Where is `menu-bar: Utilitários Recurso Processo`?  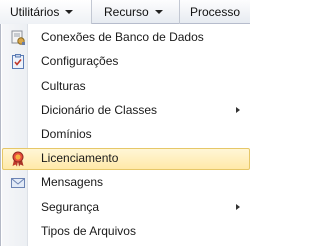
menu-bar: Utilitários Recurso Processo is located at coordinates (125, 12).